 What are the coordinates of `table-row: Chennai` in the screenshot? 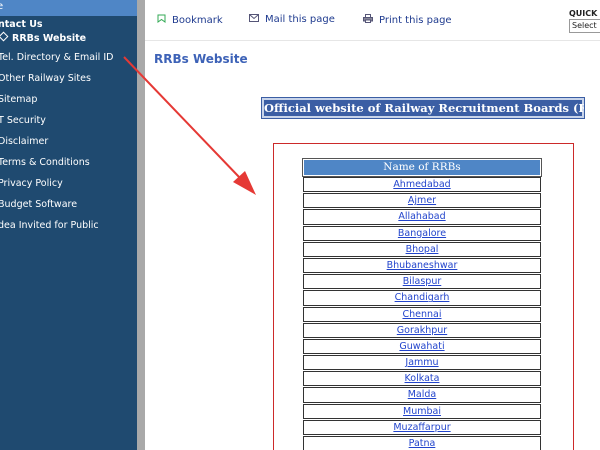 It's located at (422, 314).